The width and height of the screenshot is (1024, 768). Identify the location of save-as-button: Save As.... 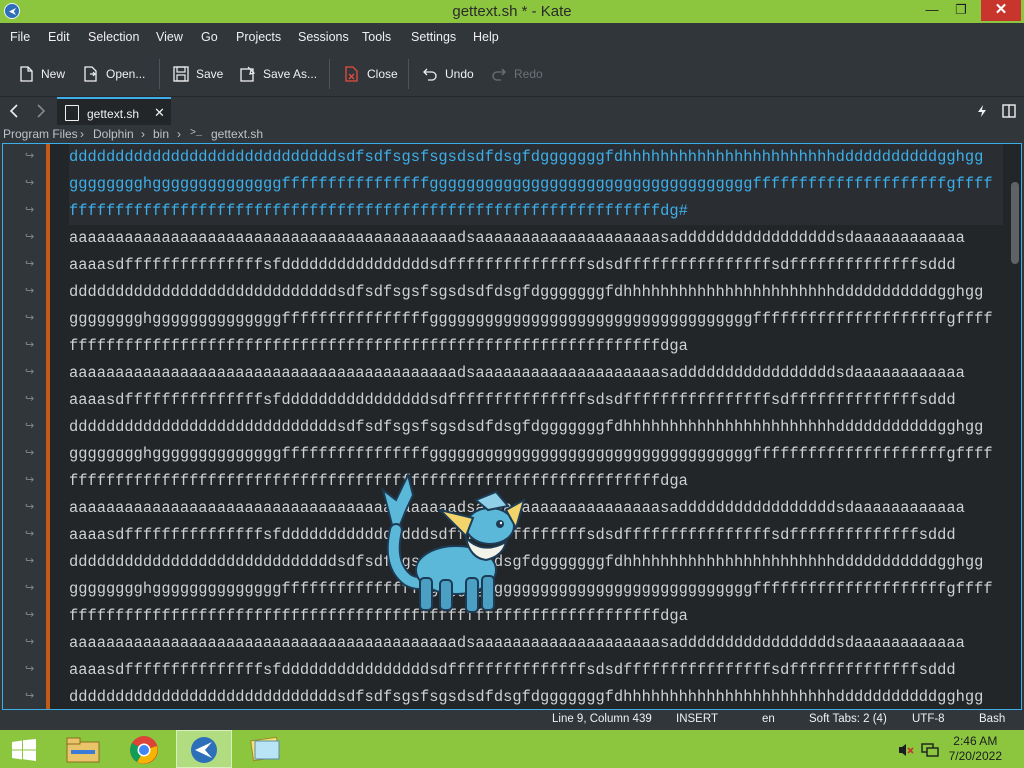
(278, 74).